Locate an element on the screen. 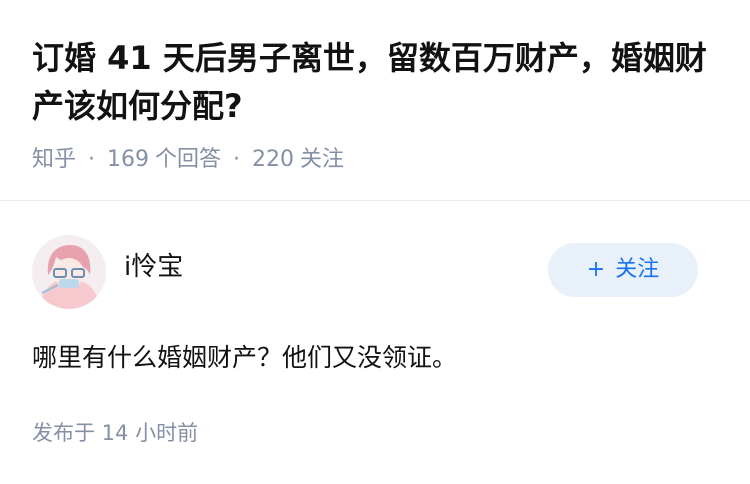  avatar is located at coordinates (69, 272).